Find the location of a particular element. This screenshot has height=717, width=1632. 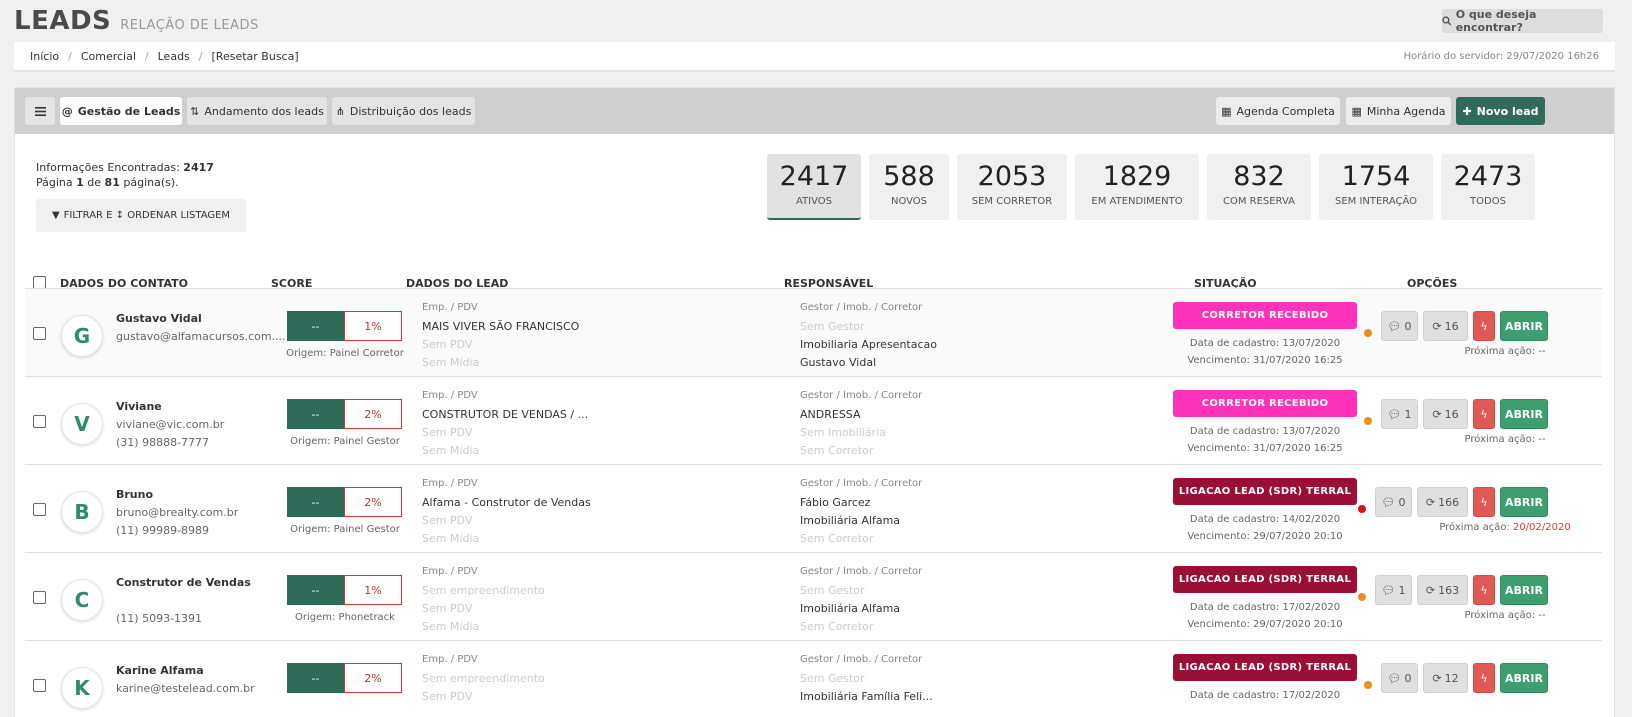

info-count-value: 2417 is located at coordinates (198, 167).